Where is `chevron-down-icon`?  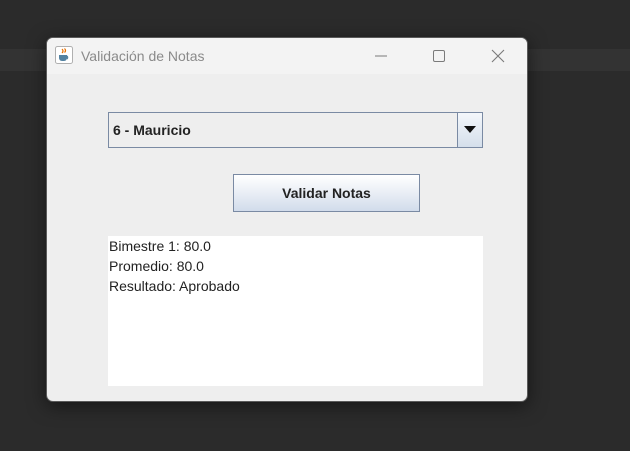
chevron-down-icon is located at coordinates (470, 130).